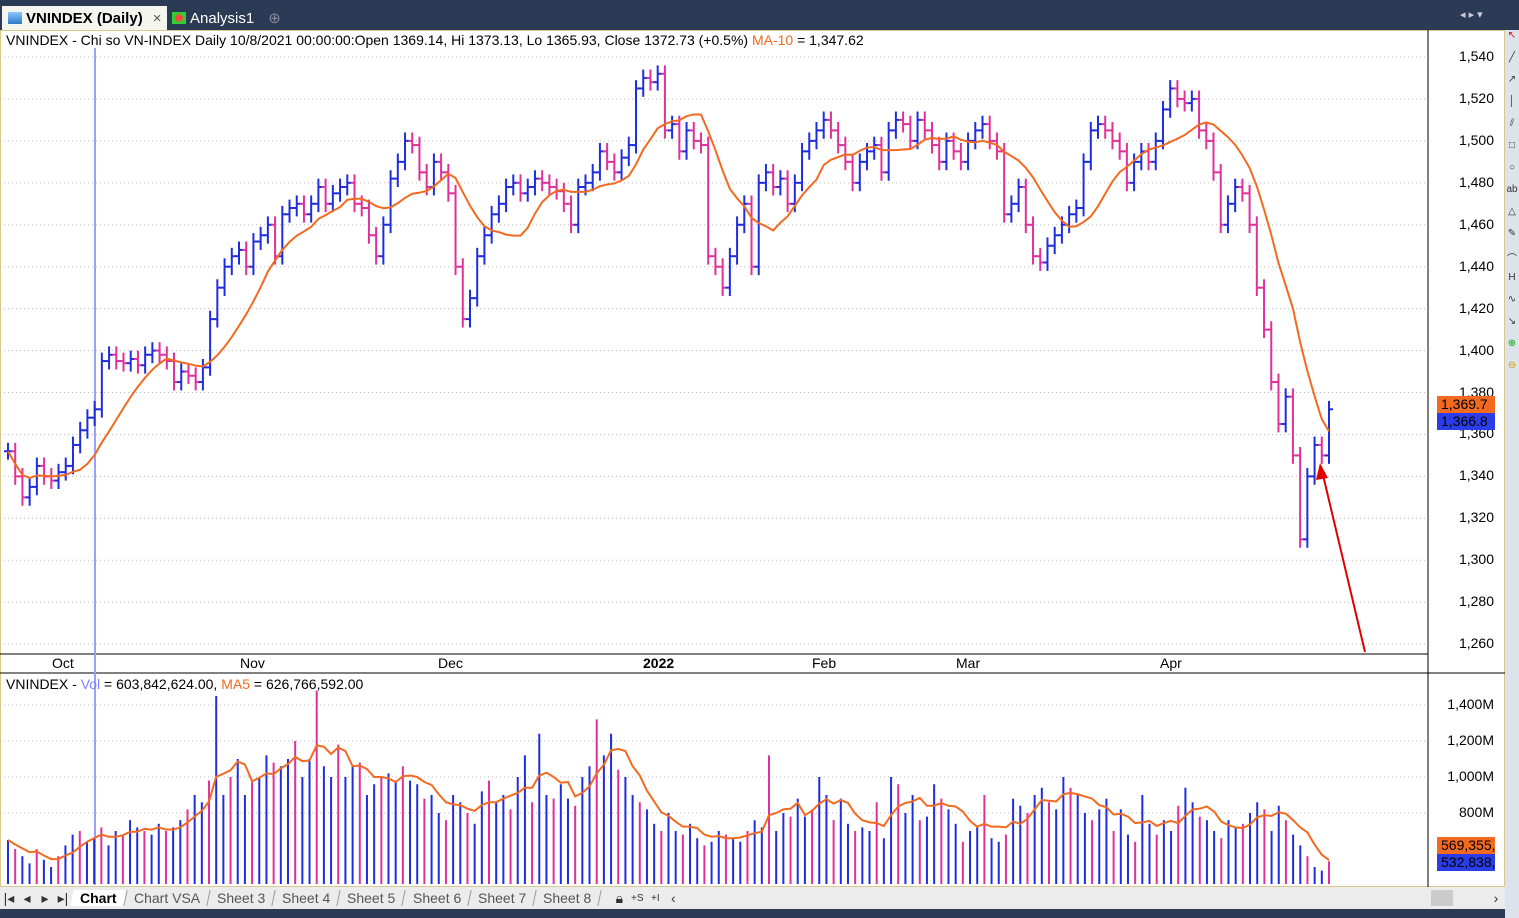  I want to click on lock-icon: 🔒︎, so click(619, 898).